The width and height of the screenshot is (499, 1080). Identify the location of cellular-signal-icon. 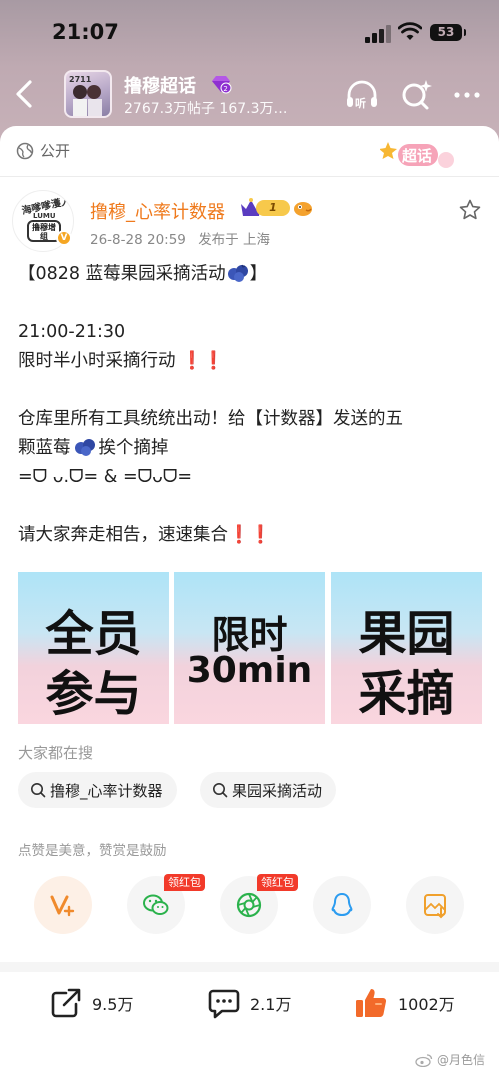
(378, 34).